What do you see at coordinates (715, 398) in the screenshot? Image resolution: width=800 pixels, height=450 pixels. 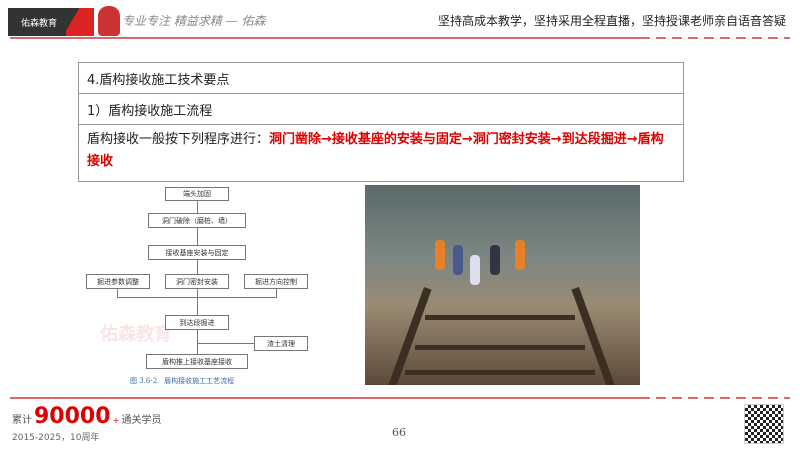 I see `footer-divider-dashed` at bounding box center [715, 398].